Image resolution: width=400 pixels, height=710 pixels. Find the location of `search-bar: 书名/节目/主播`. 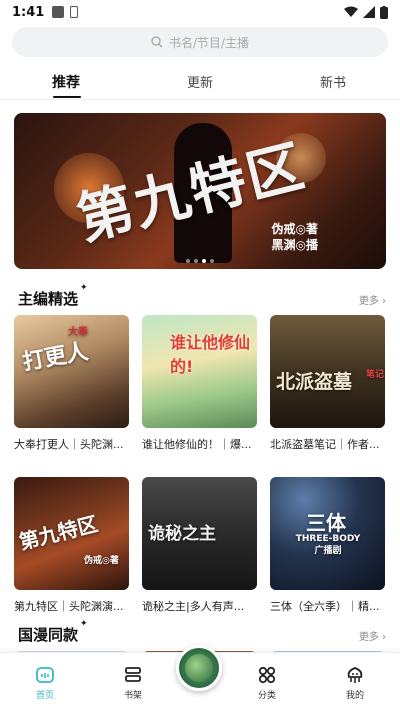

search-bar: 书名/节目/主播 is located at coordinates (200, 42).